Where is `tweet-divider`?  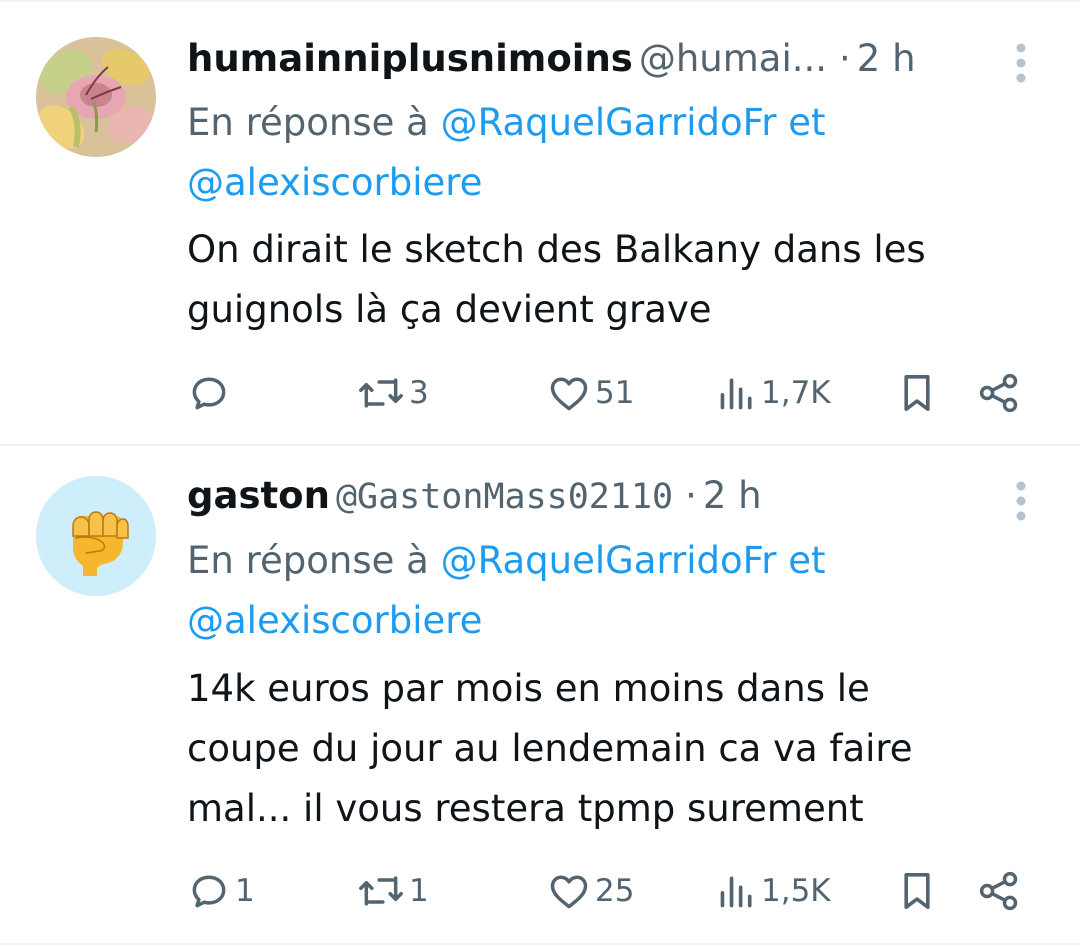 tweet-divider is located at coordinates (540, 944).